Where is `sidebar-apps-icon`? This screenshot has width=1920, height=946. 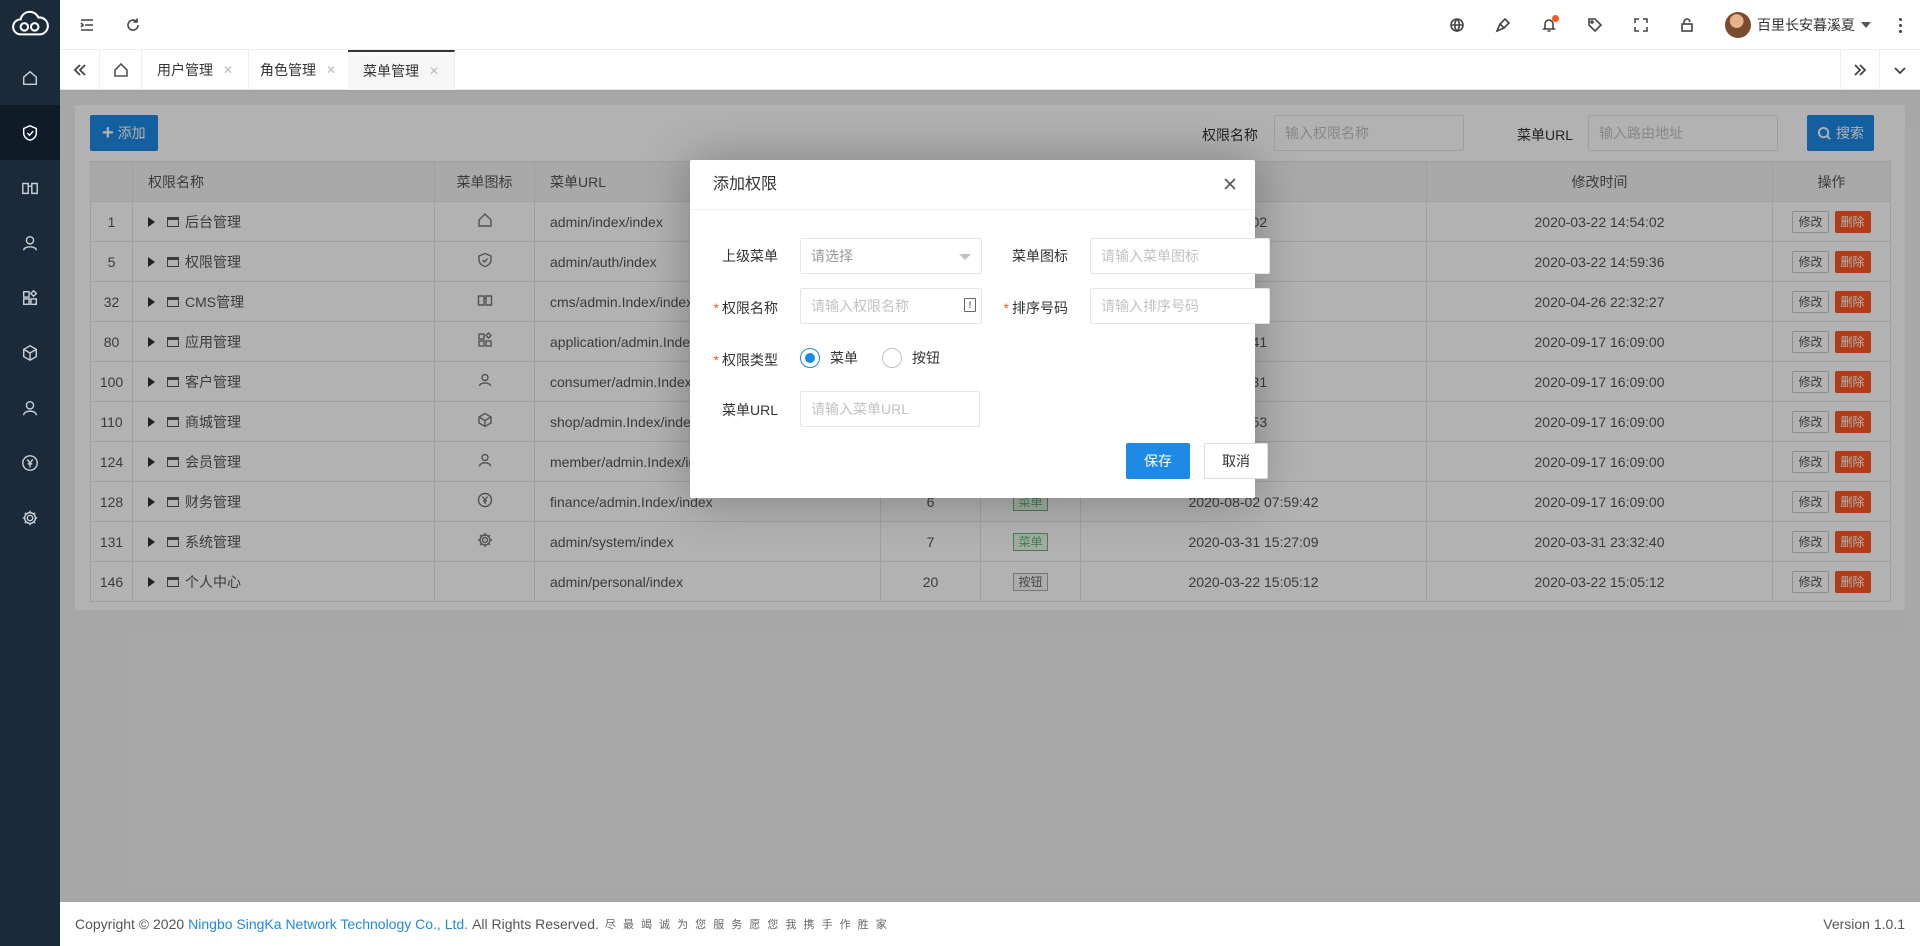 sidebar-apps-icon is located at coordinates (30, 297).